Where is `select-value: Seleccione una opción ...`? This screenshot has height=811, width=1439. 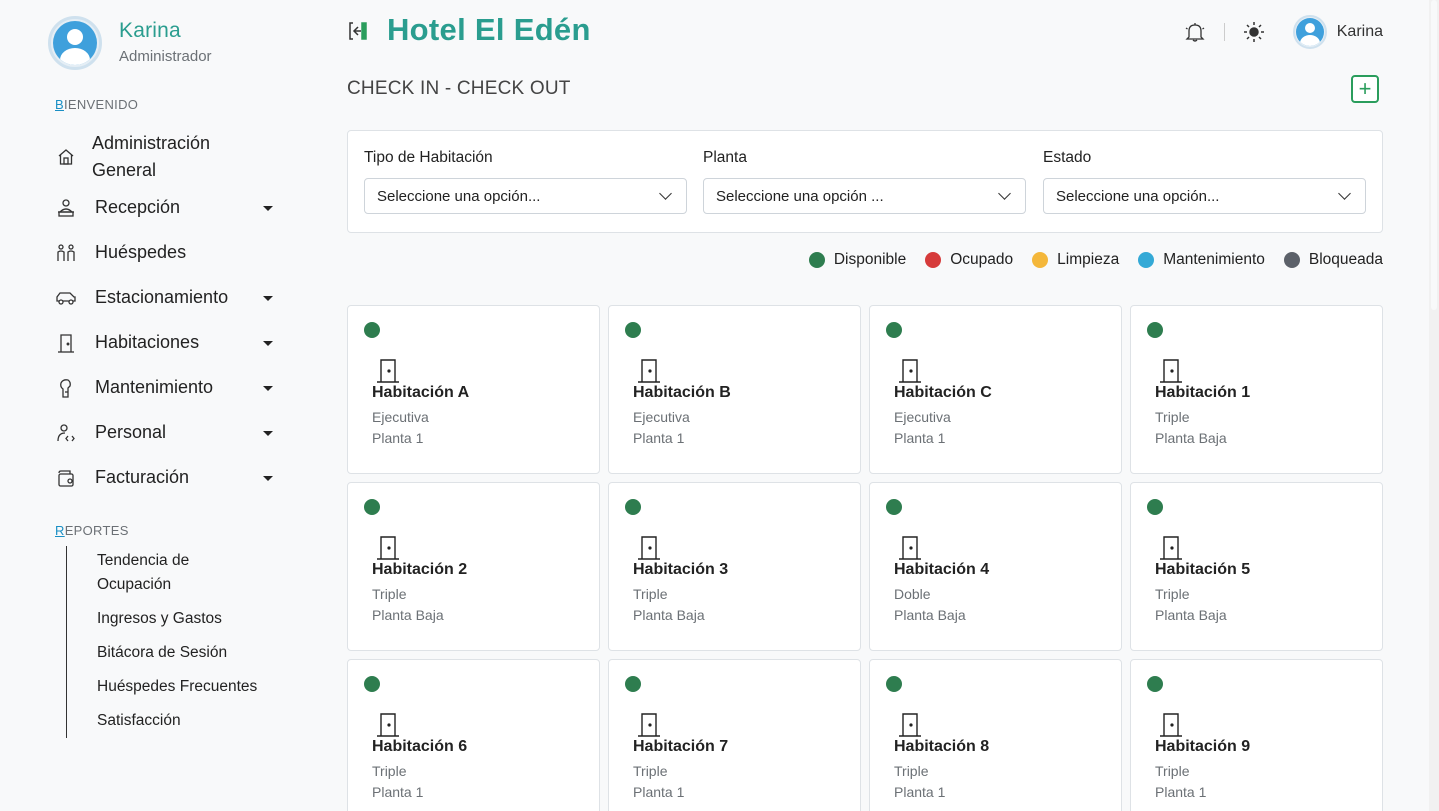 select-value: Seleccione una opción ... is located at coordinates (800, 196).